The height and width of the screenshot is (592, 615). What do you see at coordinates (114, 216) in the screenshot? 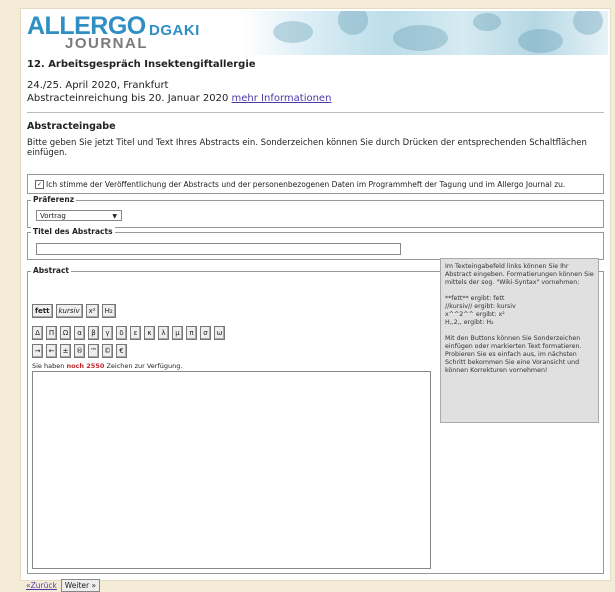
I see `dropdown-arrow-icon: ▼` at bounding box center [114, 216].